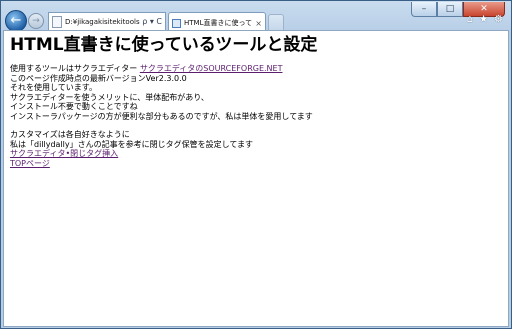 The image size is (512, 329). Describe the element at coordinates (498, 20) in the screenshot. I see `gear-icon: ⚙` at that location.